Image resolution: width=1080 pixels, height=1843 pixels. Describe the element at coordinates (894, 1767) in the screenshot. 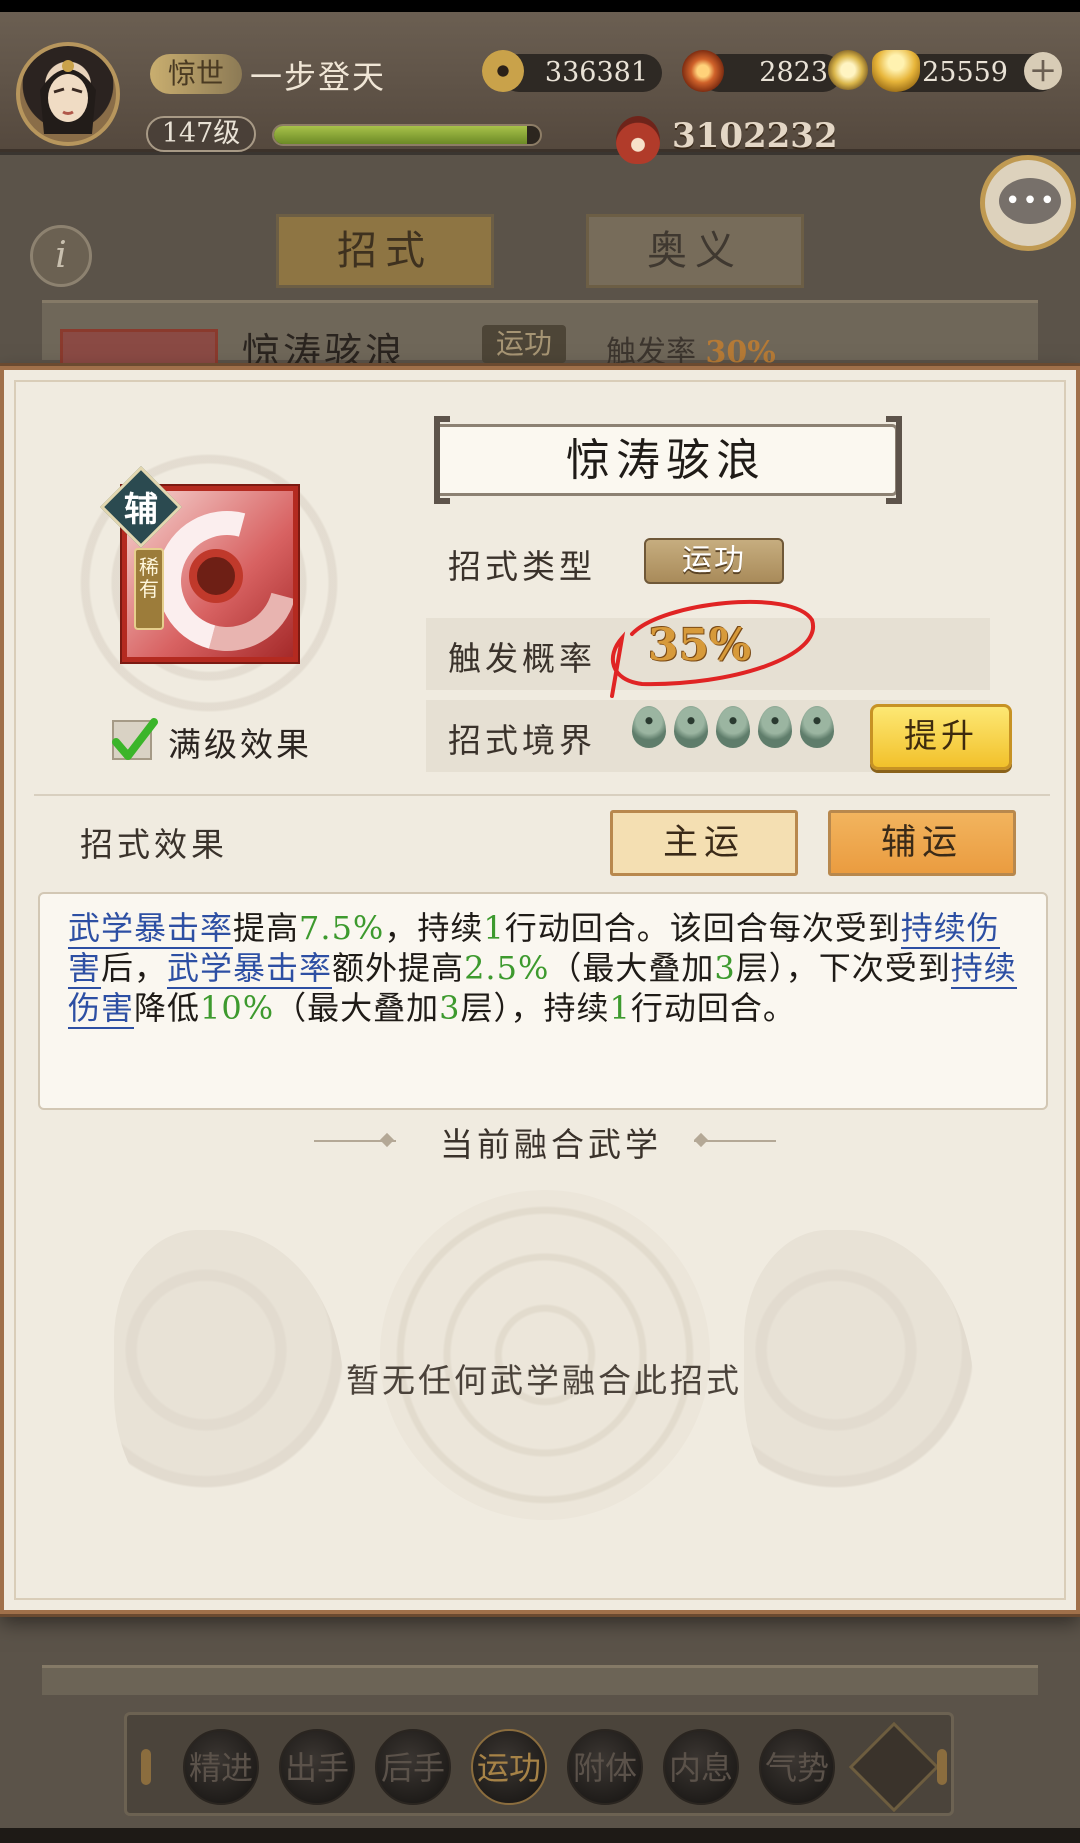

I see `collapse-up-icon` at that location.